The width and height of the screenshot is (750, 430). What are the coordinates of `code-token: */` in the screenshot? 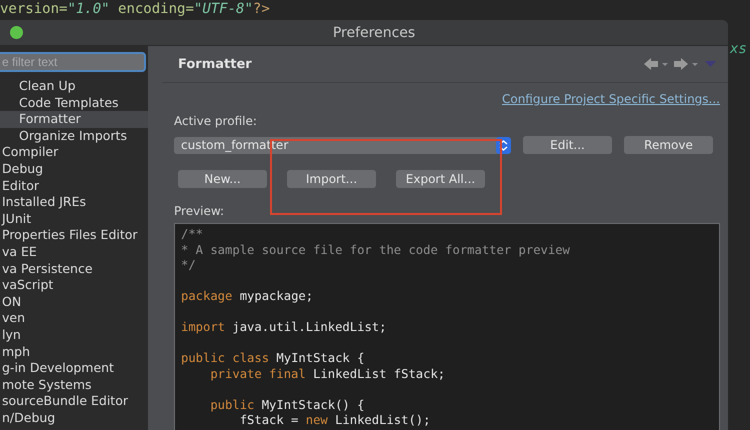 It's located at (188, 265).